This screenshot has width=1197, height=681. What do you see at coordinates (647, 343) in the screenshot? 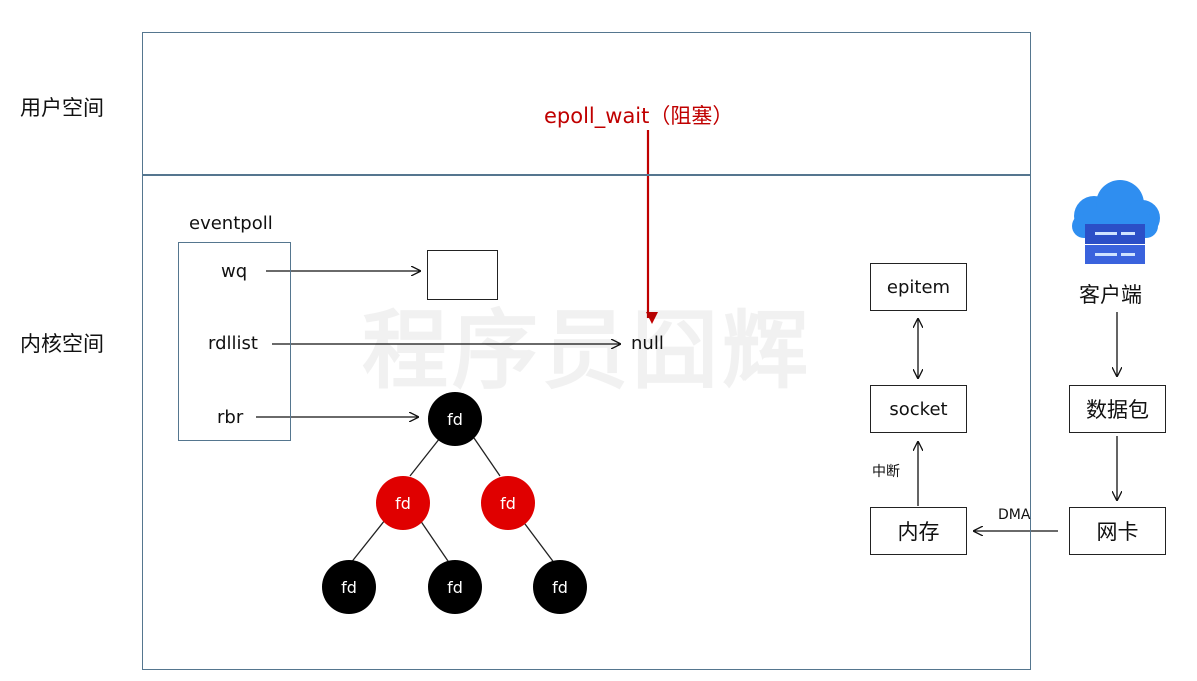
I see `null-label: null` at bounding box center [647, 343].